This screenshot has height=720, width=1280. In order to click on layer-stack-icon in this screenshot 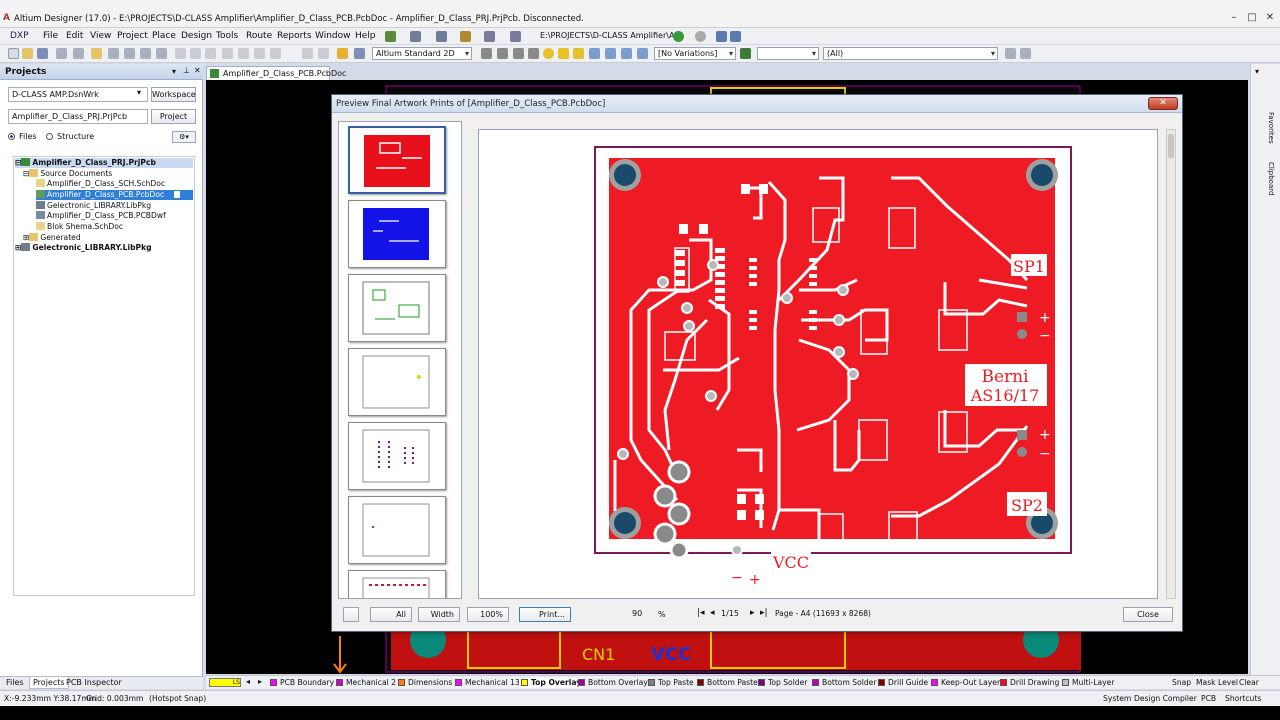, I will do `click(465, 36)`.